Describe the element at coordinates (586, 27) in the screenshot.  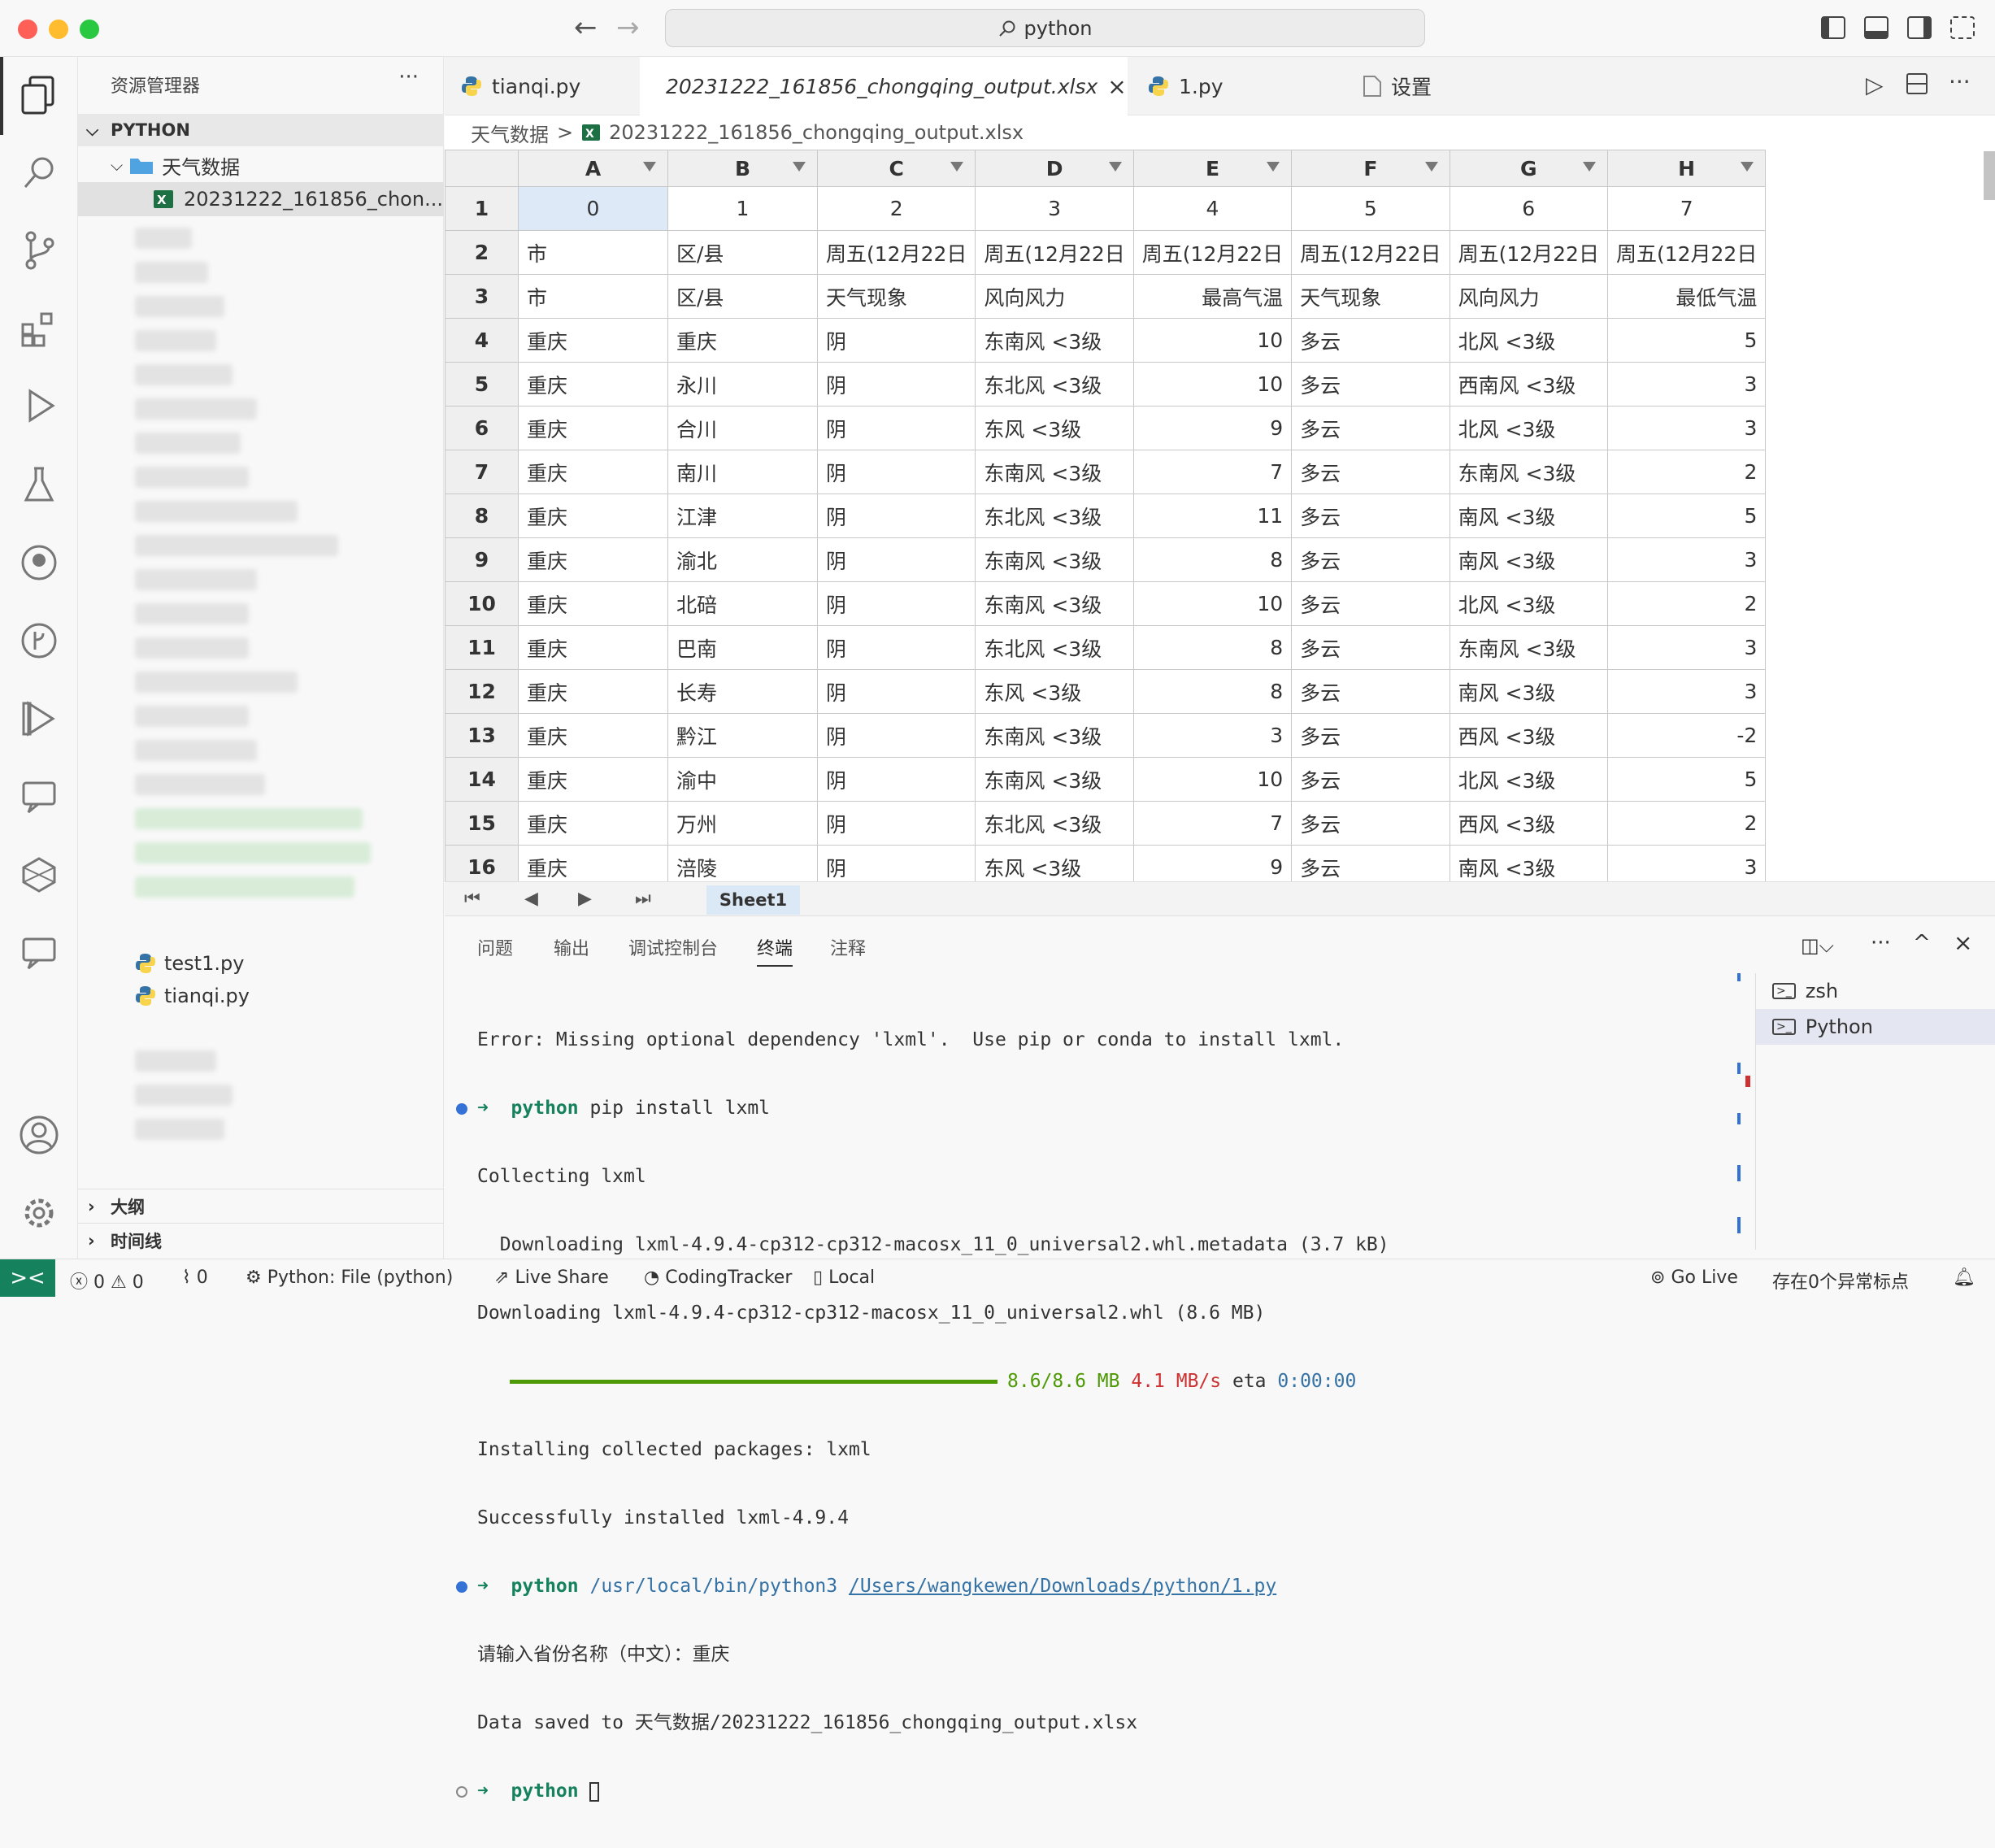
I see `back-arrow-icon: ←` at that location.